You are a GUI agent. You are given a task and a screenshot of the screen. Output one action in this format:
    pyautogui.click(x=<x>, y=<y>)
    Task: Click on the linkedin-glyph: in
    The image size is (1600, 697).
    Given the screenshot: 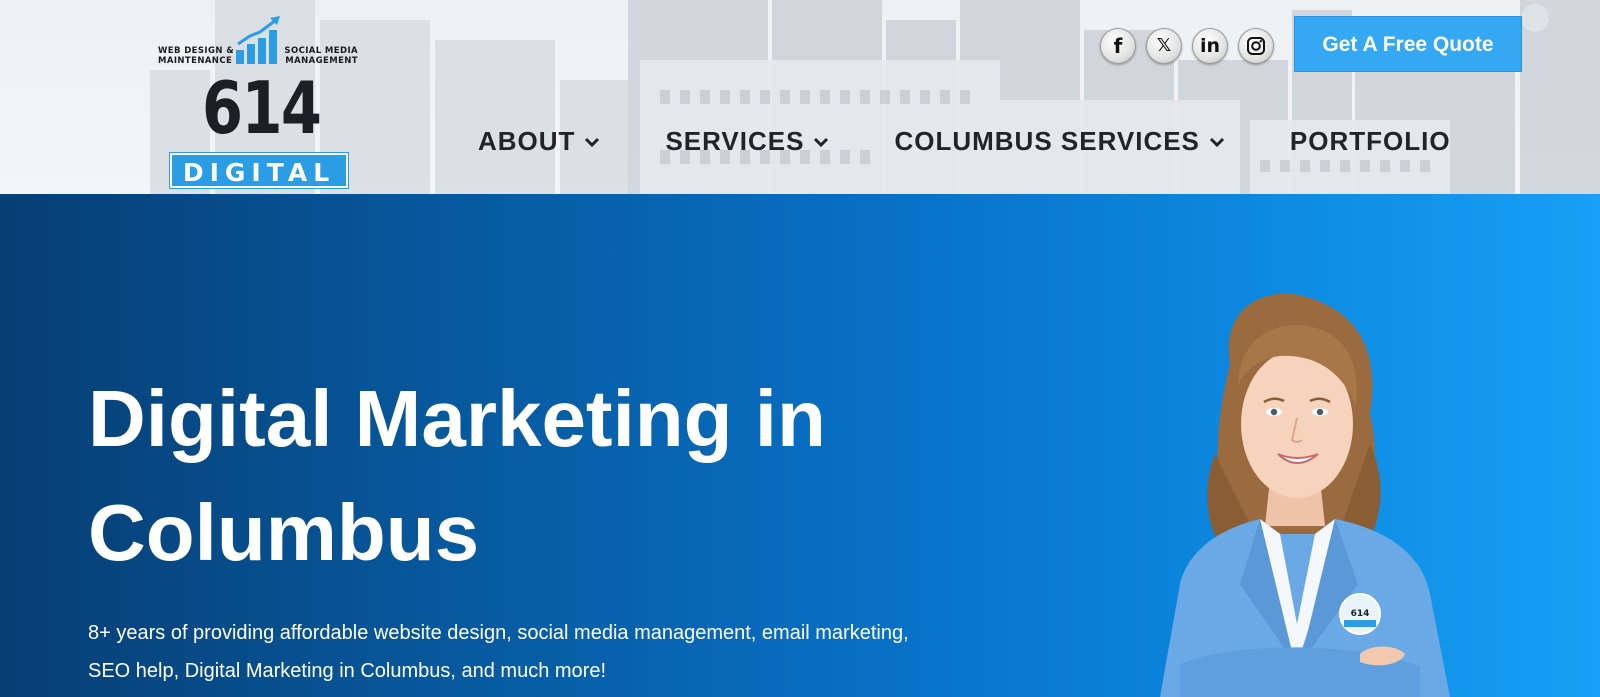 What is the action you would take?
    pyautogui.click(x=1210, y=46)
    